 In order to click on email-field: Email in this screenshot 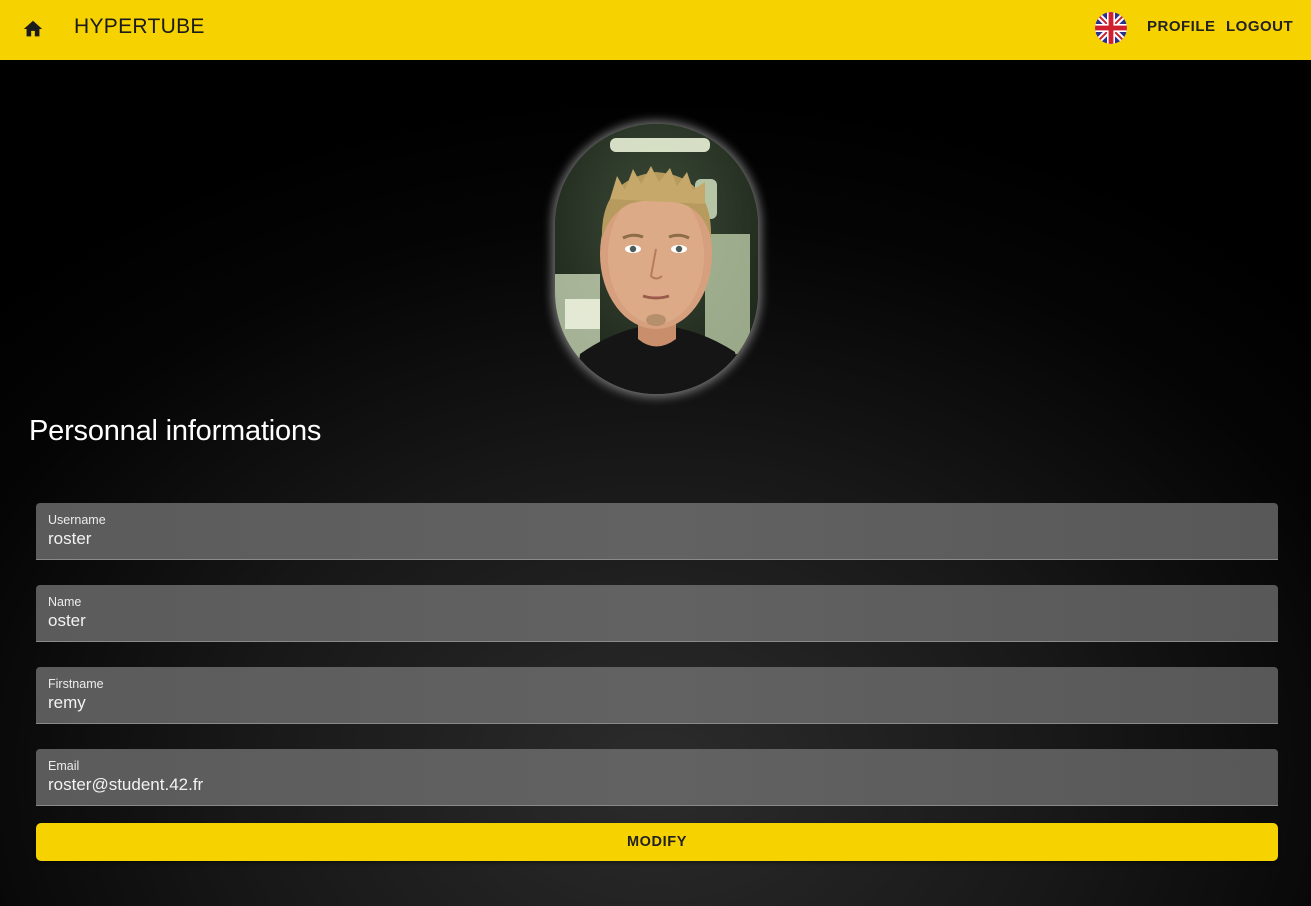, I will do `click(657, 777)`.